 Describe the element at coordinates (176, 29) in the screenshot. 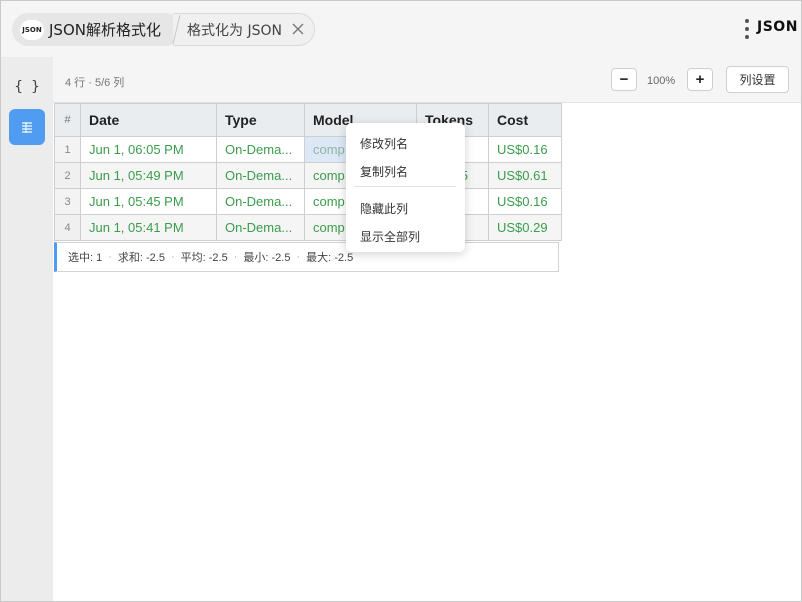

I see `tab-divider` at that location.